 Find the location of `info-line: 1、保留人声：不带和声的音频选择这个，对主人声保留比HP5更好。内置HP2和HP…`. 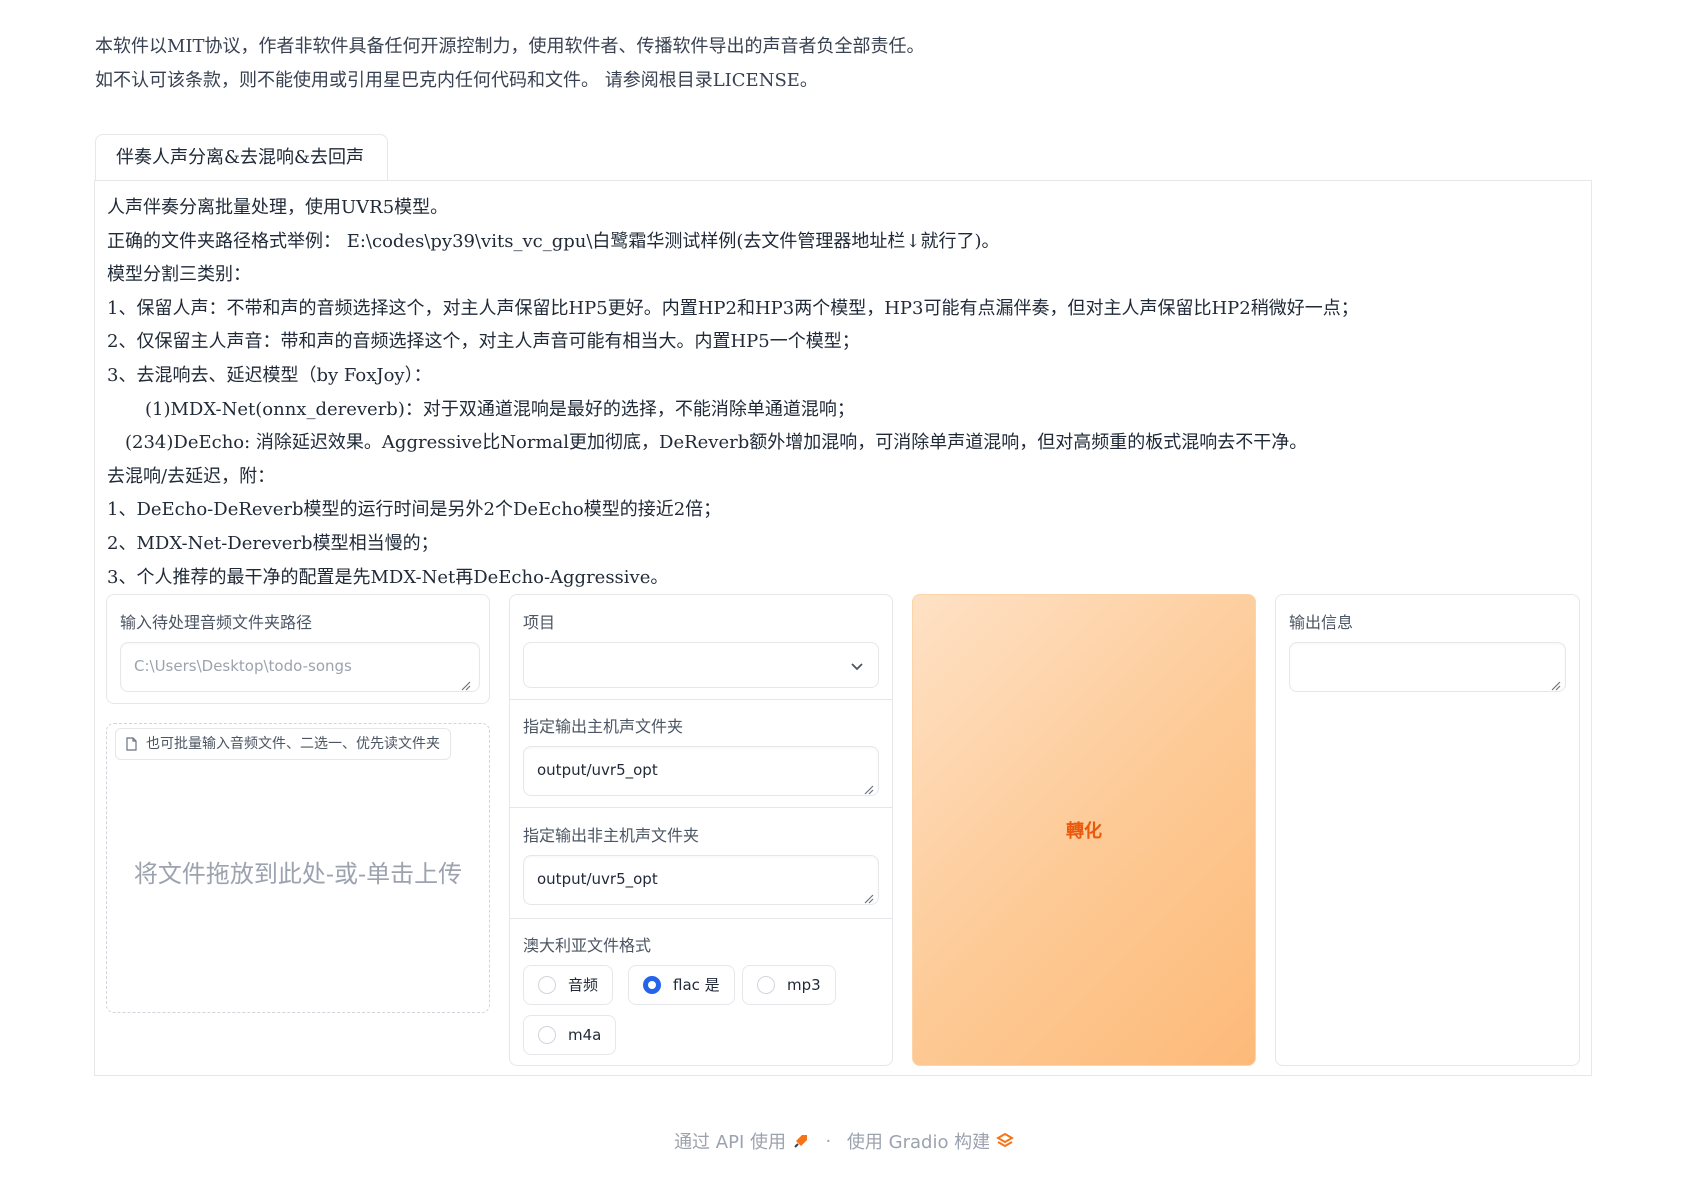

info-line: 1、保留人声：不带和声的音频选择这个，对主人声保留比HP5更好。内置HP2和HP… is located at coordinates (733, 308).